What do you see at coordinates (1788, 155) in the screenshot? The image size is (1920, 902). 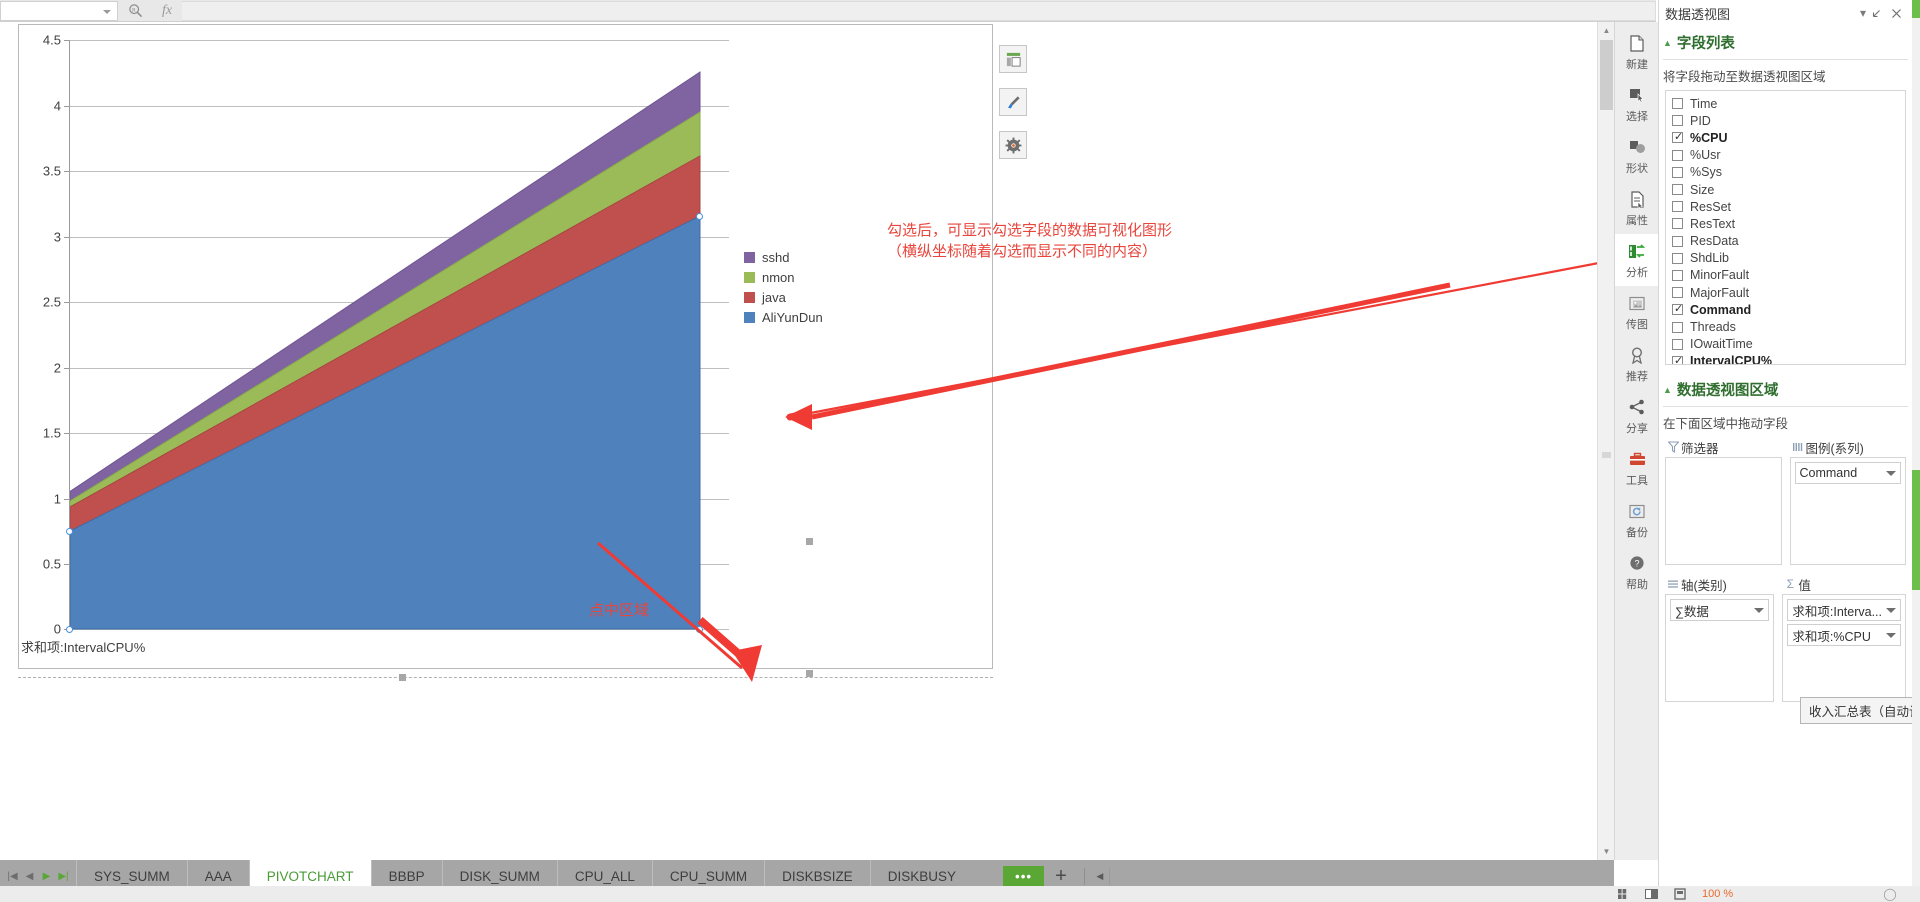 I see `field-item-usr: %Usr` at bounding box center [1788, 155].